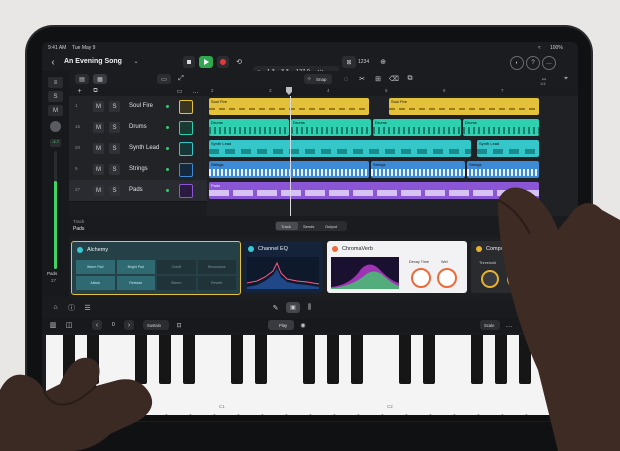 Image resolution: width=620 pixels, height=451 pixels. Describe the element at coordinates (283, 273) in the screenshot. I see `eq-curve-graph` at that location.